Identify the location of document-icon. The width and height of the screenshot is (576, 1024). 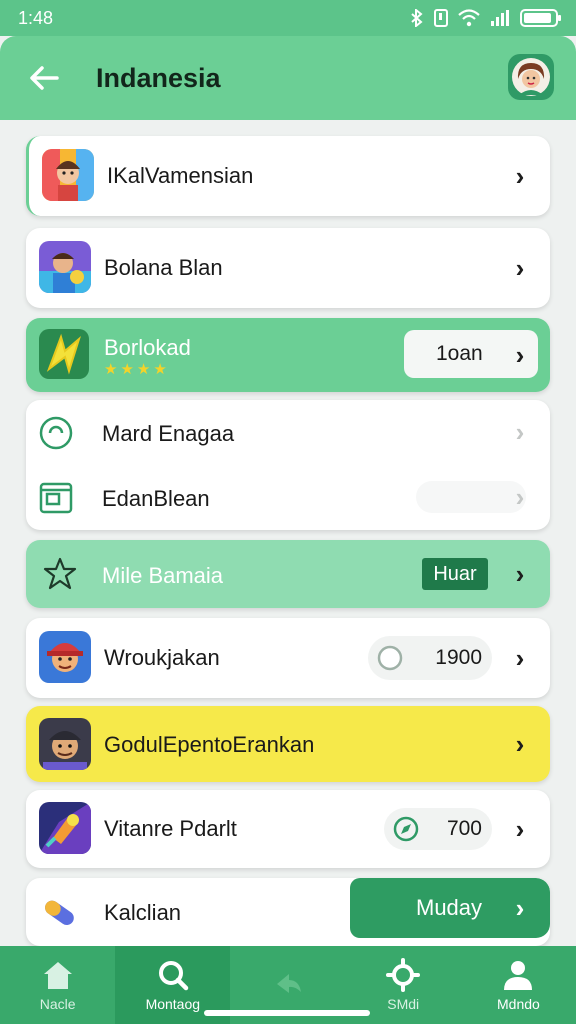
(56, 498).